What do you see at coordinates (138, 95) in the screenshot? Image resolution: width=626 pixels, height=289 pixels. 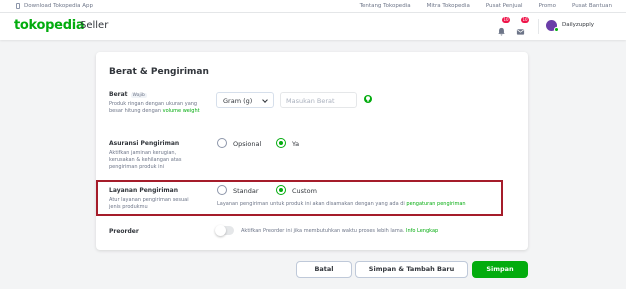 I see `required-tag: Wajib` at bounding box center [138, 95].